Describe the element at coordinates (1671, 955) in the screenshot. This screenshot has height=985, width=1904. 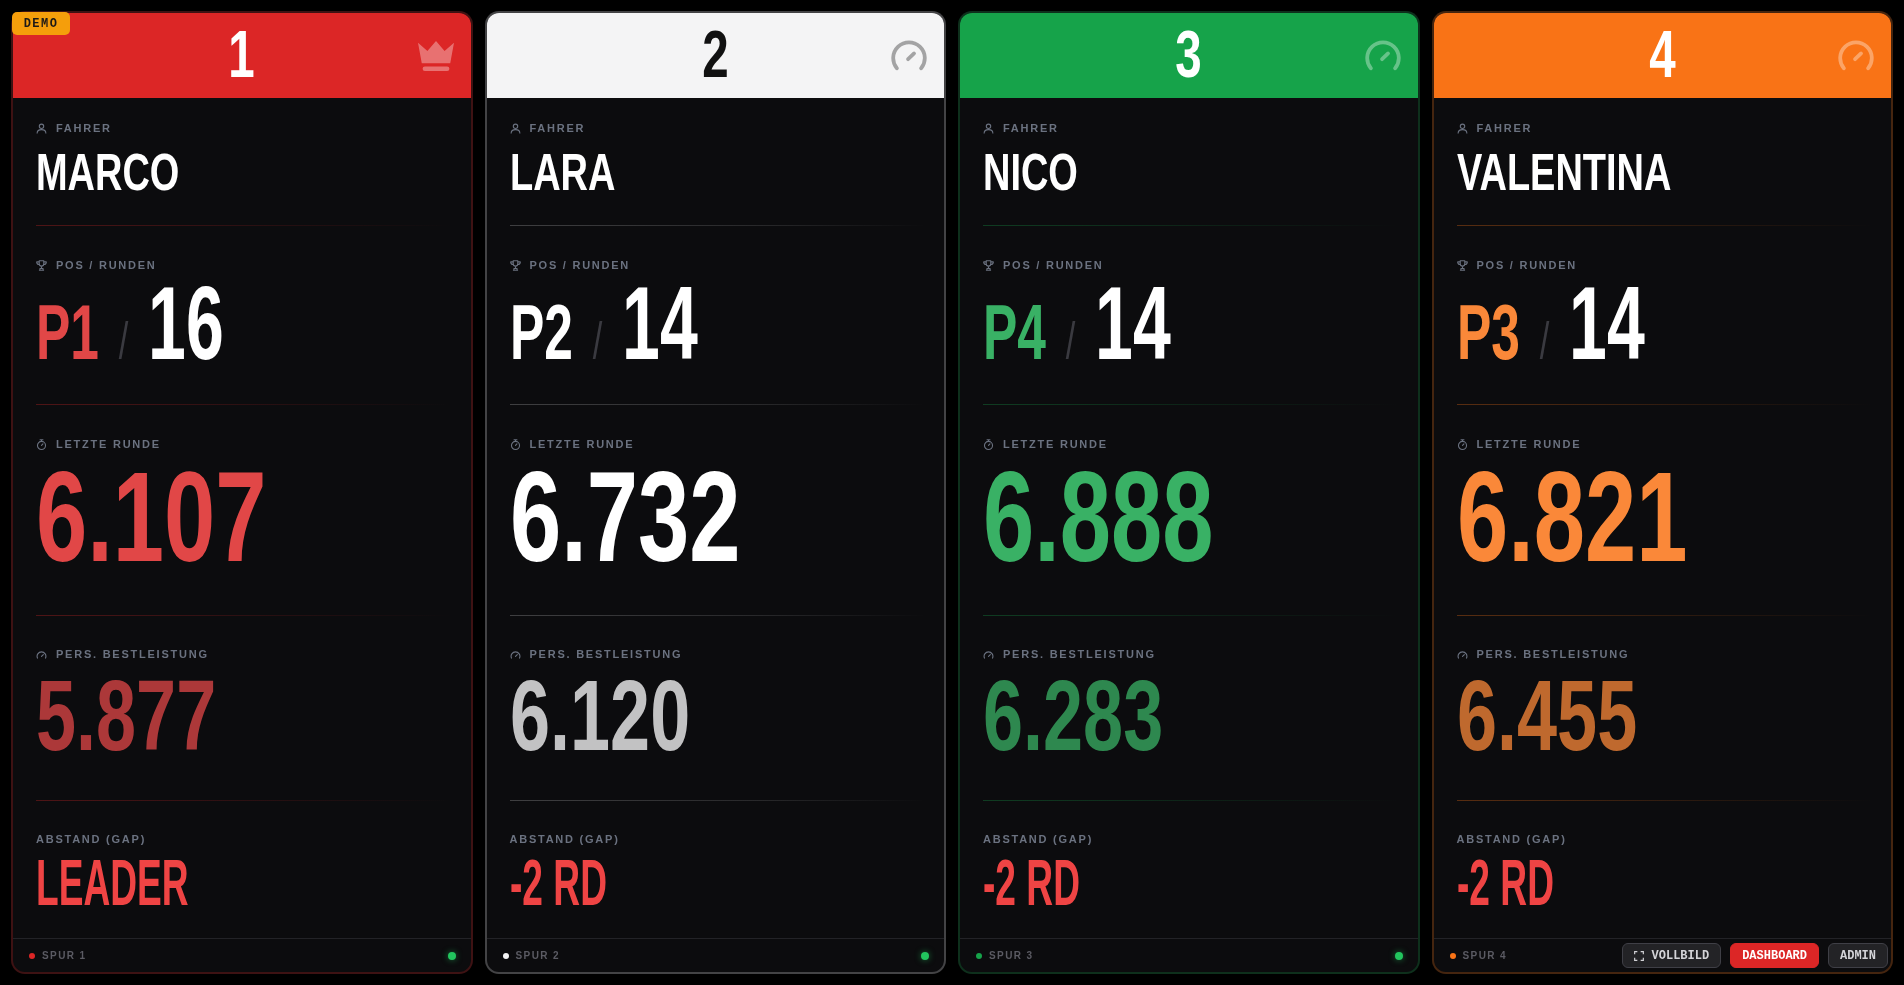
I see `fullscreen-button: VOLLBILD` at that location.